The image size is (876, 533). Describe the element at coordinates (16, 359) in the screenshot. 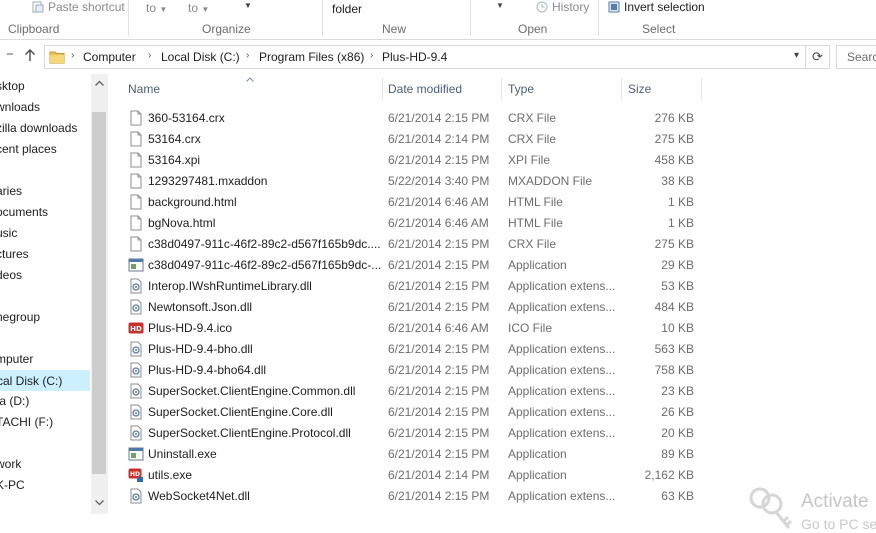

I see `nav-item-computer: mputer` at that location.